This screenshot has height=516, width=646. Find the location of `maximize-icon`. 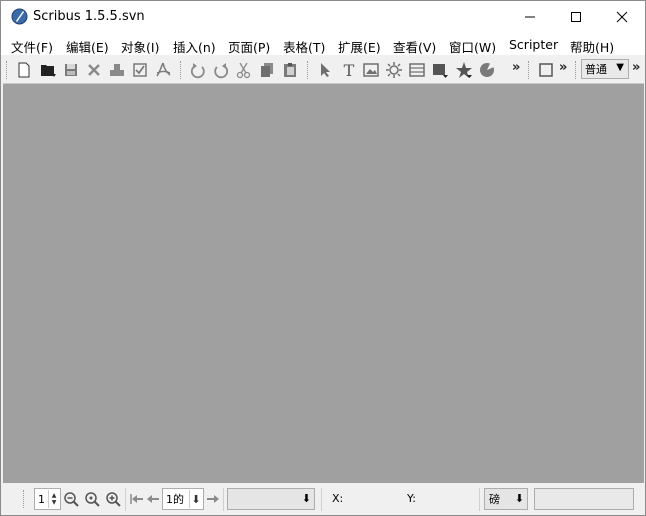

maximize-icon is located at coordinates (576, 17).